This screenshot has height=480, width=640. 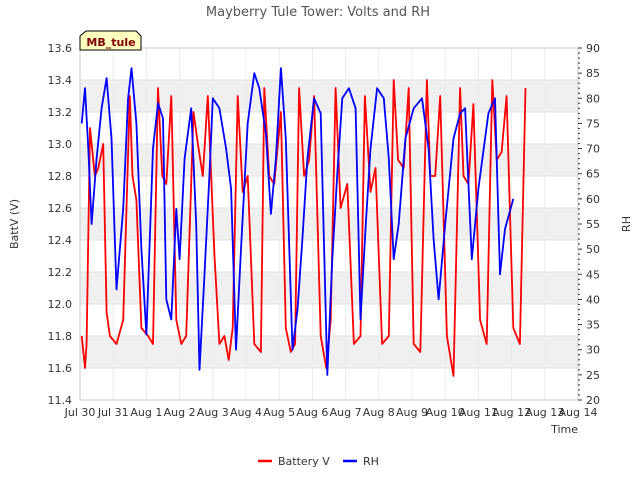 I want to click on x-tick-label: Jul 31, so click(x=113, y=412).